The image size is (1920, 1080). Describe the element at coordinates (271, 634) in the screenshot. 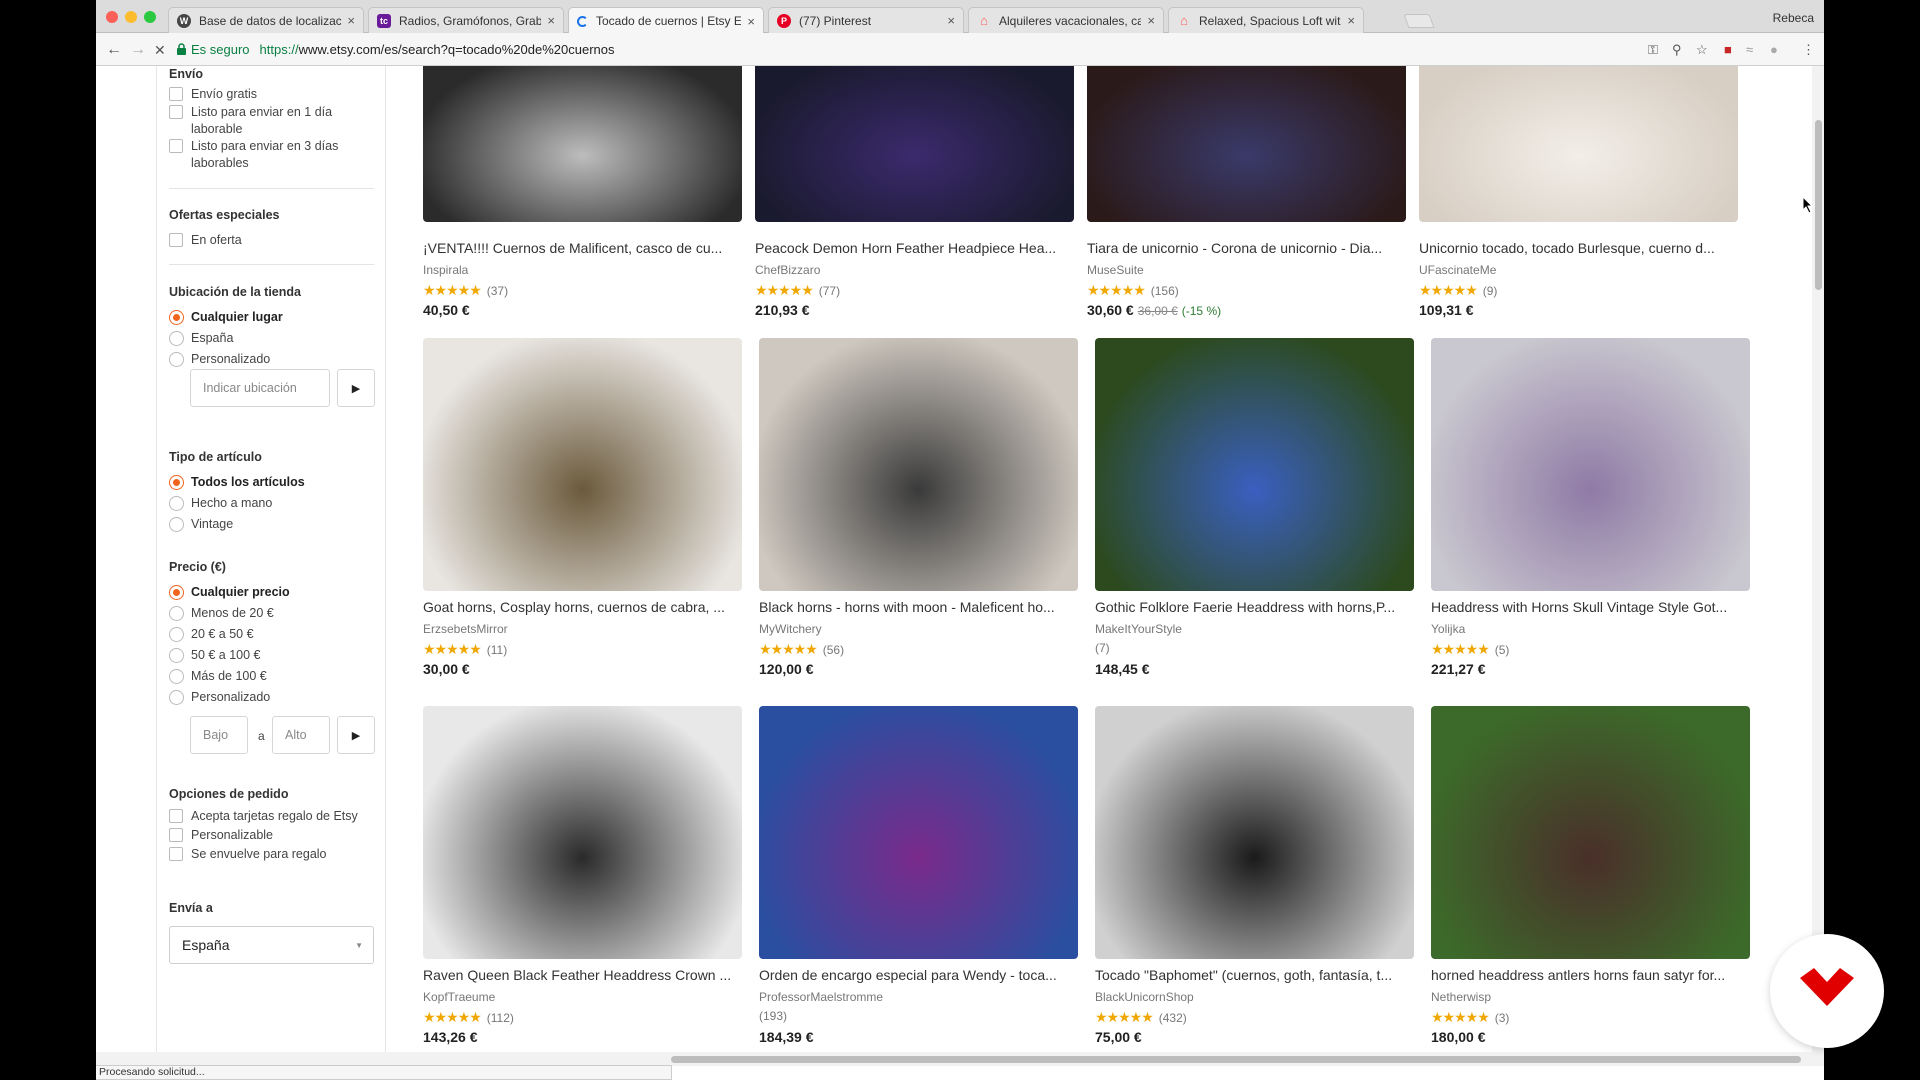

I see `price-20-50-radio: 20 € a 50 €` at that location.